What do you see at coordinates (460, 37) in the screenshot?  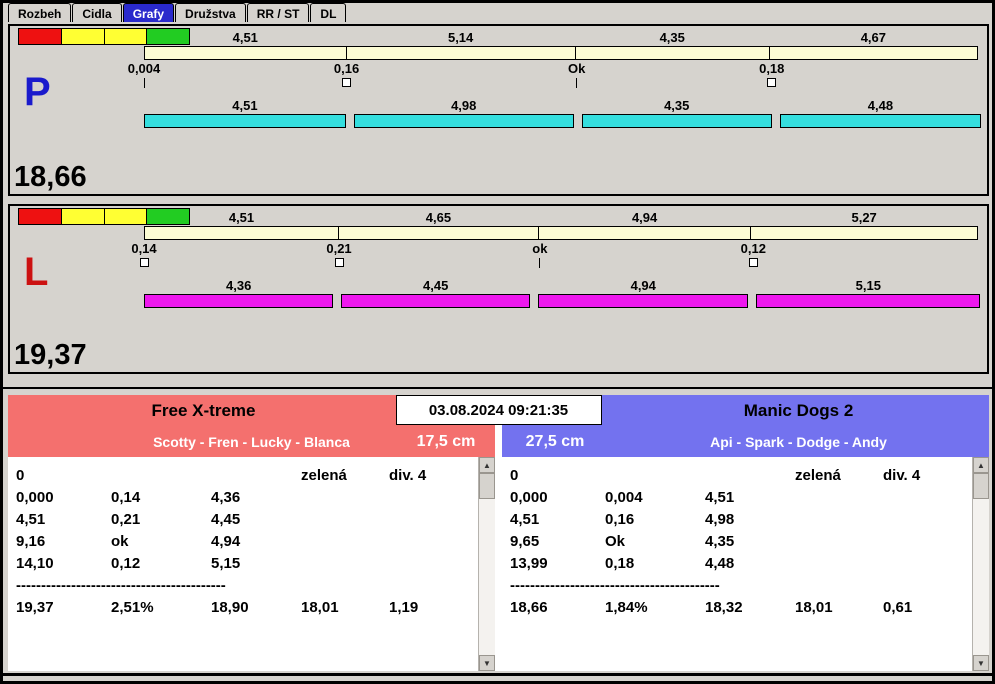 I see `segment-time-label: 5,14` at bounding box center [460, 37].